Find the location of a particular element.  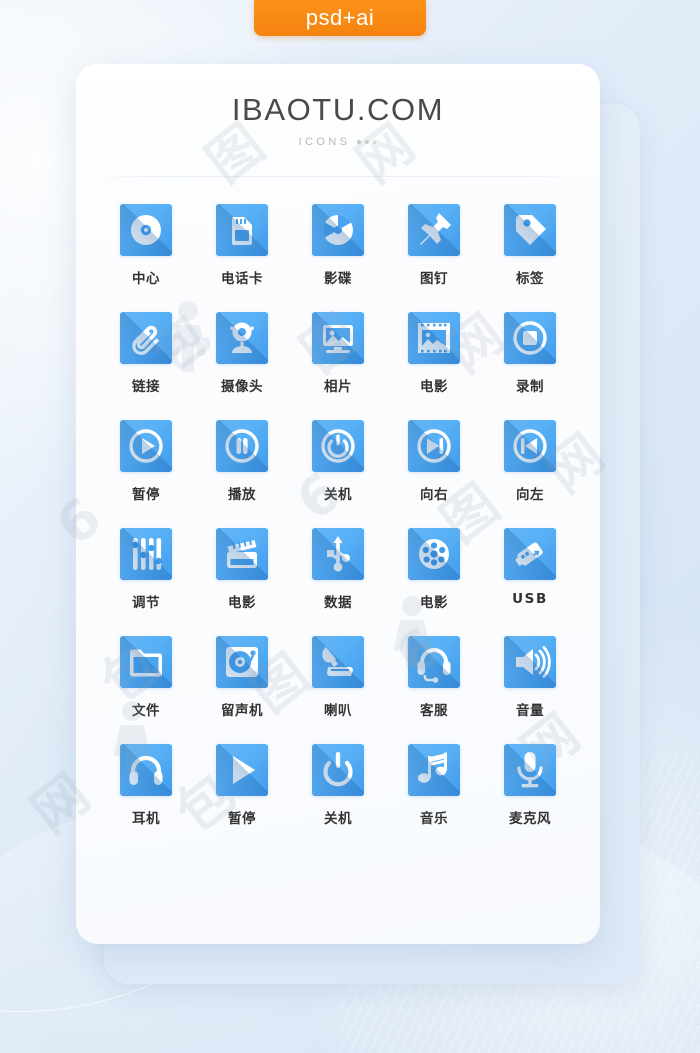

icon-cell: 喇叭 is located at coordinates (338, 677).